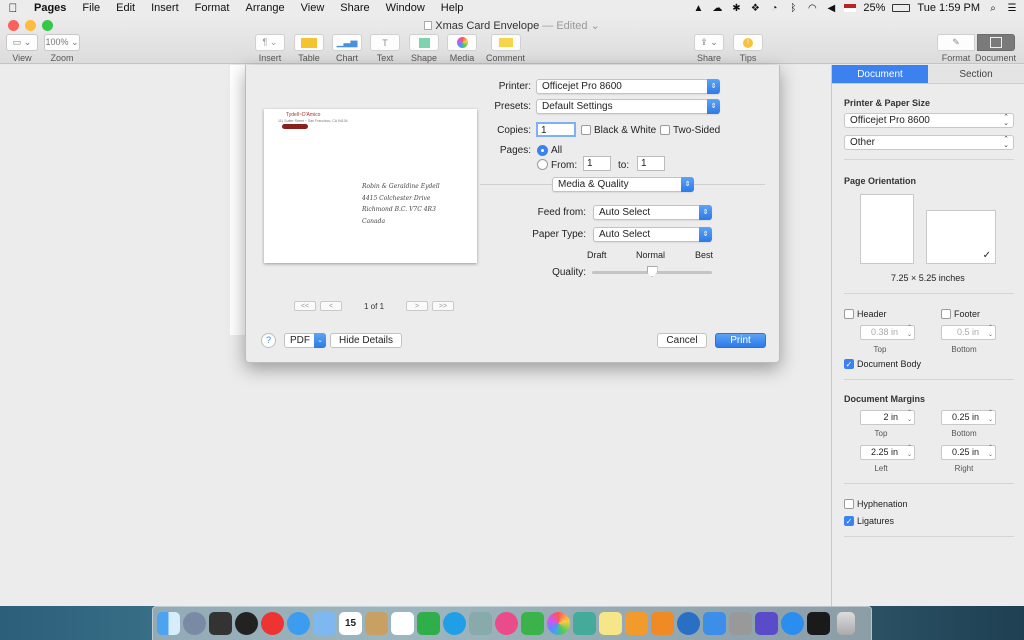 This screenshot has width=1024, height=640. What do you see at coordinates (424, 42) in the screenshot?
I see `shape-icon` at bounding box center [424, 42].